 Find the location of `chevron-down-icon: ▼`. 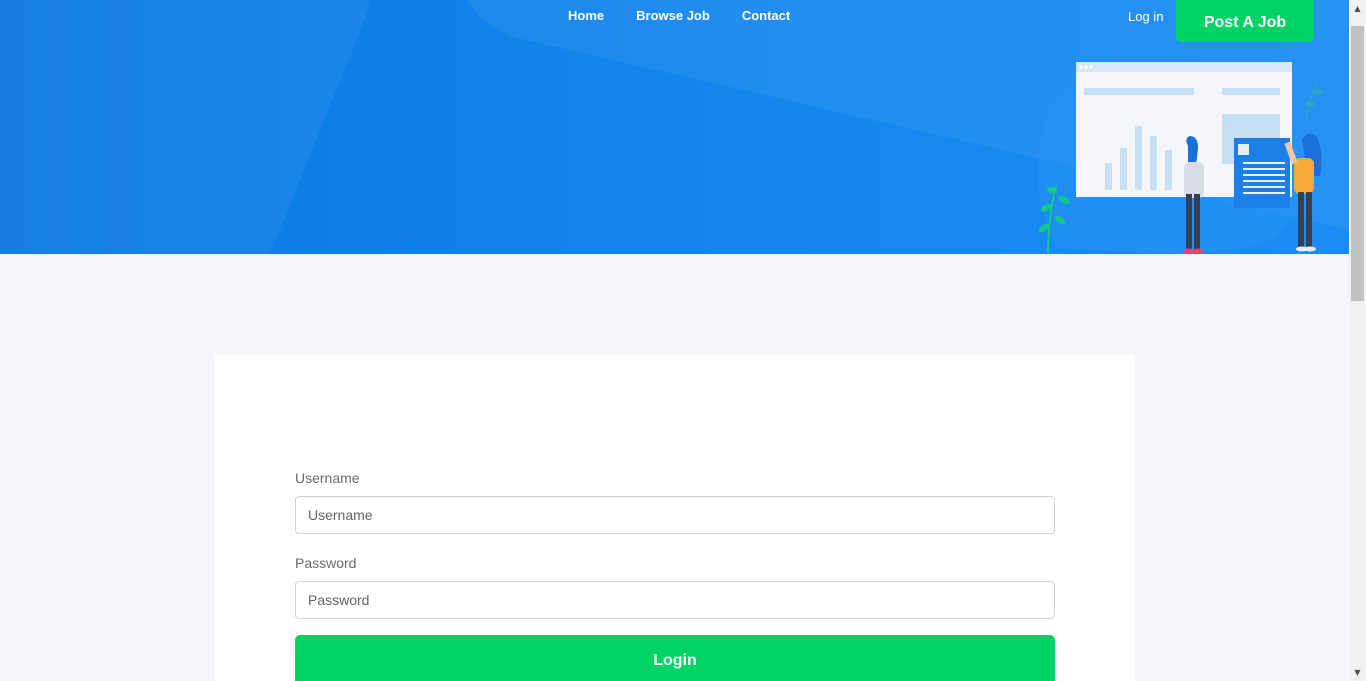

chevron-down-icon: ▼ is located at coordinates (1357, 672).